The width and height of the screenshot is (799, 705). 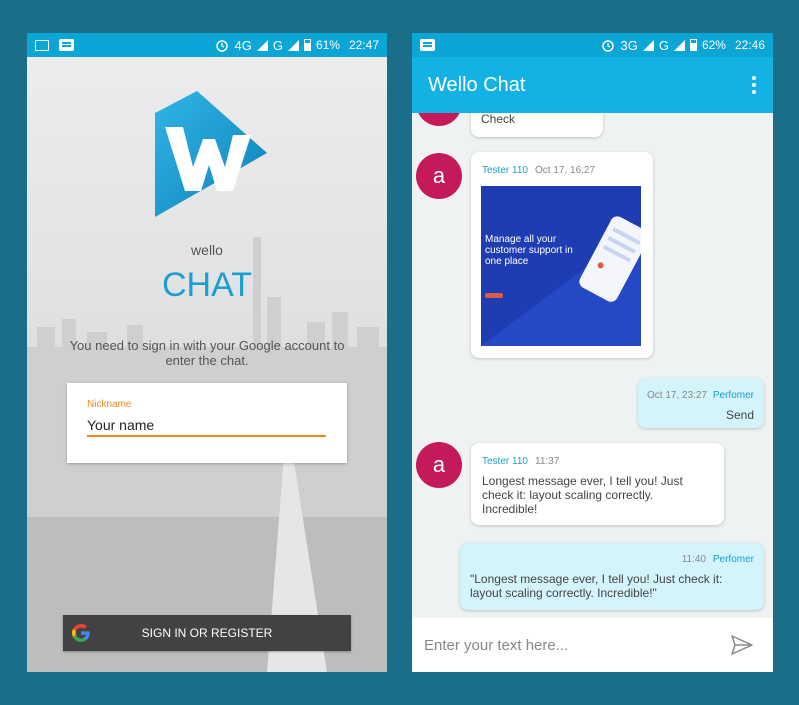 I want to click on nickname-label: Nickname, so click(x=109, y=404).